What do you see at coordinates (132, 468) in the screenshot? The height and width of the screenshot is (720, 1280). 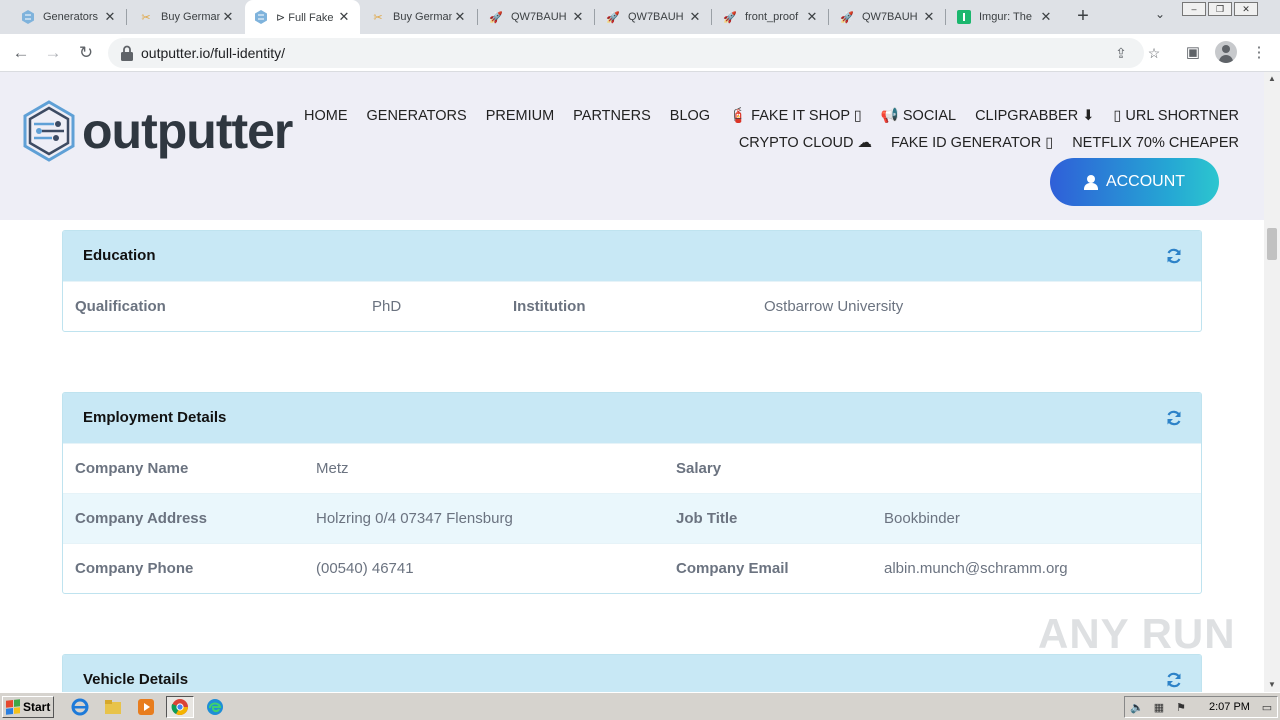 I see `company-name-label: Company Name` at bounding box center [132, 468].